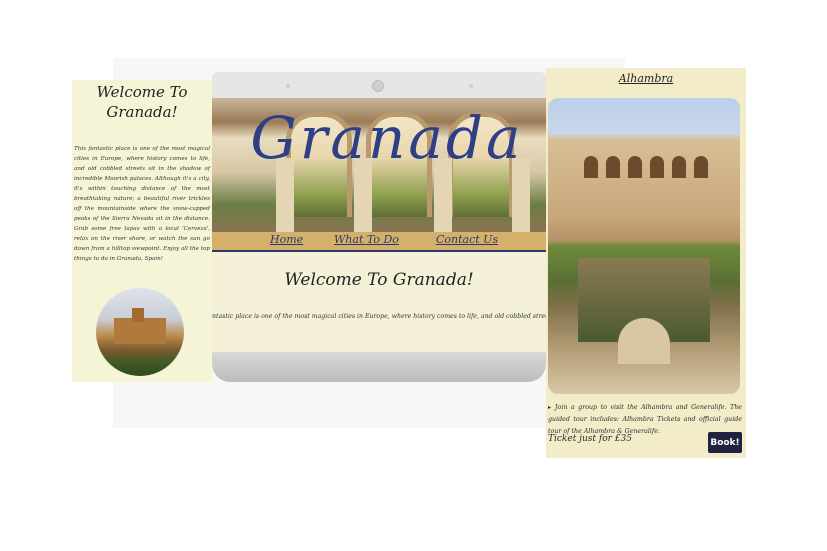  I want to click on nav-link-contact-us: Contact Us, so click(467, 239).